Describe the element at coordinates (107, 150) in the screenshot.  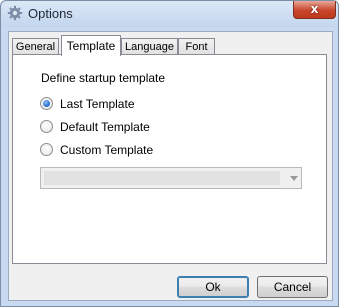
I see `radio-label: Custom Template` at that location.